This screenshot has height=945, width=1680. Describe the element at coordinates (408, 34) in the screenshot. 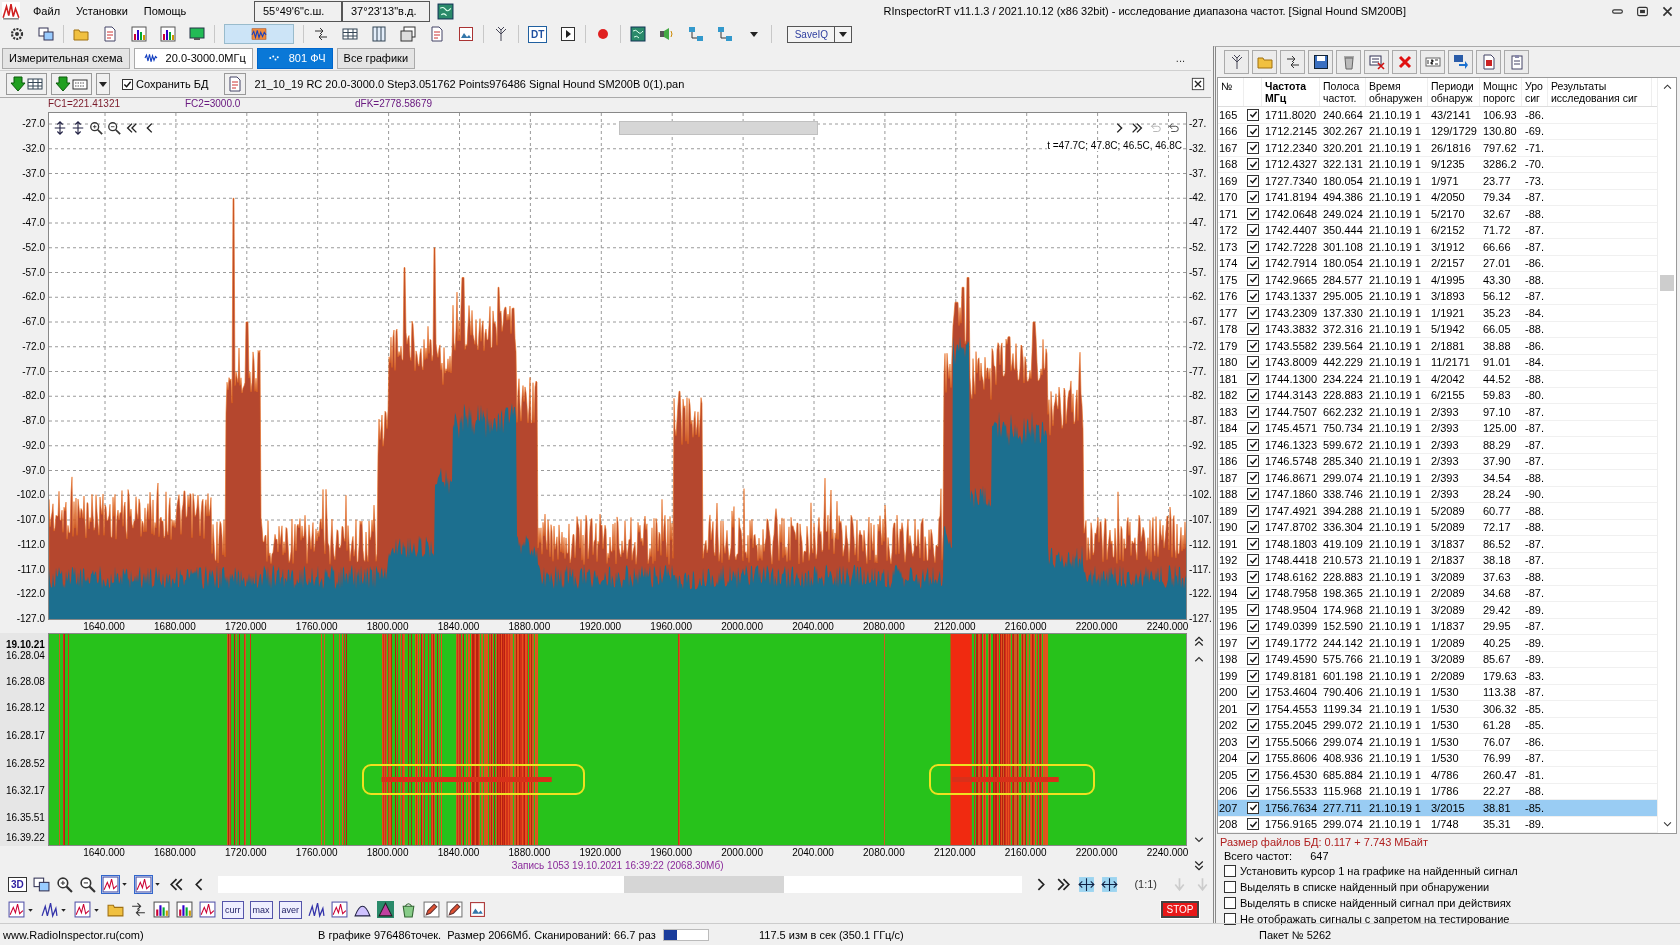

I see `stacked-pages-icon` at that location.